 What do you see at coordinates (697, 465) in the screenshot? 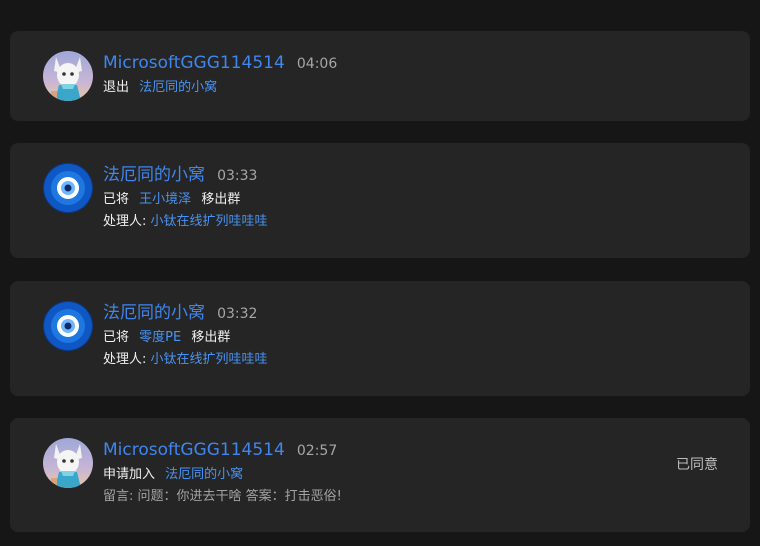
I see `request-status: 已同意` at bounding box center [697, 465].